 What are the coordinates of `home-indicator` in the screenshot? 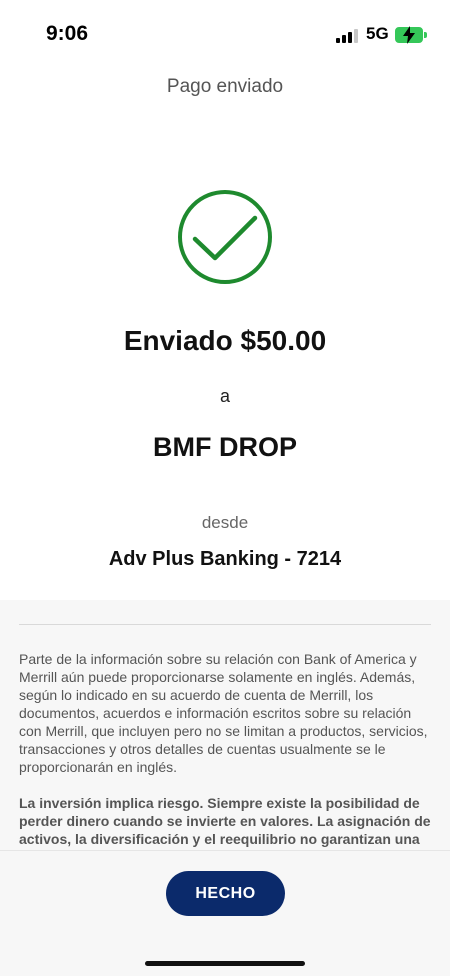 It's located at (225, 963).